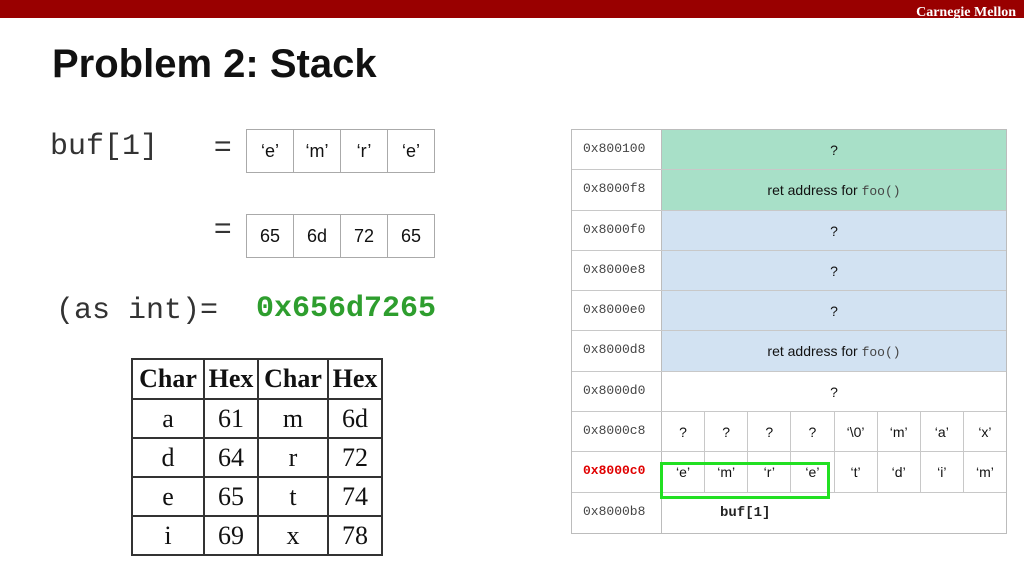 The height and width of the screenshot is (576, 1024). Describe the element at coordinates (617, 150) in the screenshot. I see `memory-address: 0x800100` at that location.